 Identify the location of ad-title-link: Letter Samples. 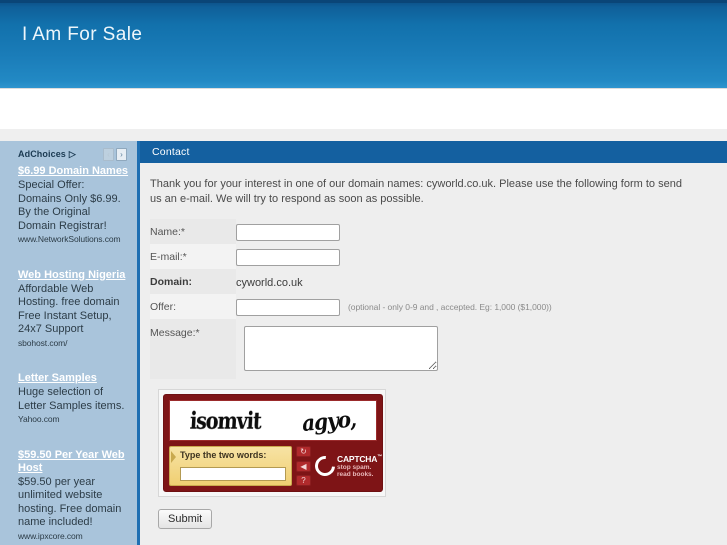
(73, 378).